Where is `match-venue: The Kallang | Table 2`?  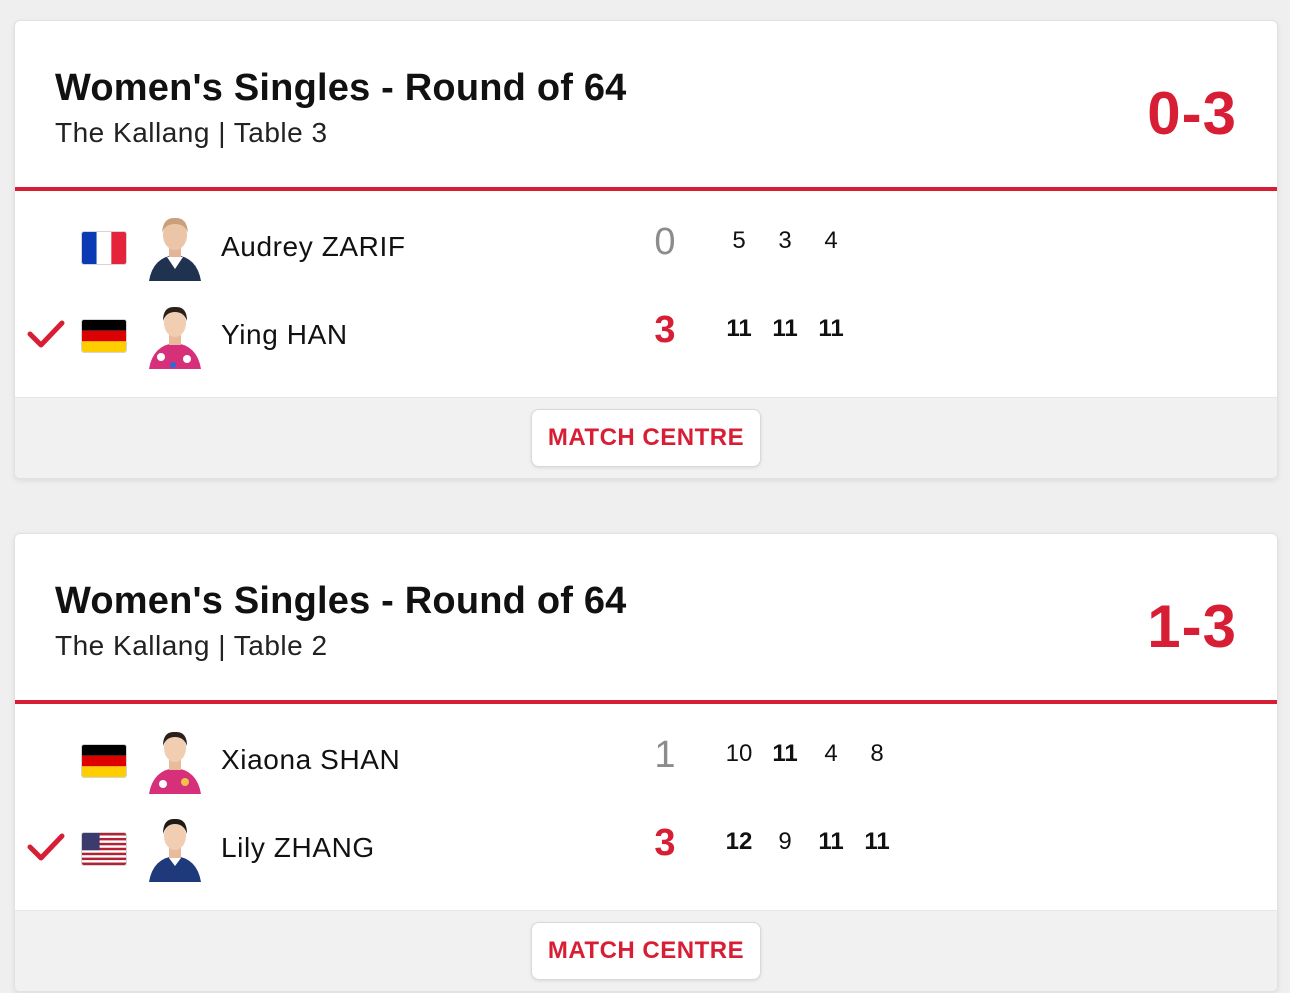 match-venue: The Kallang | Table 2 is located at coordinates (191, 645).